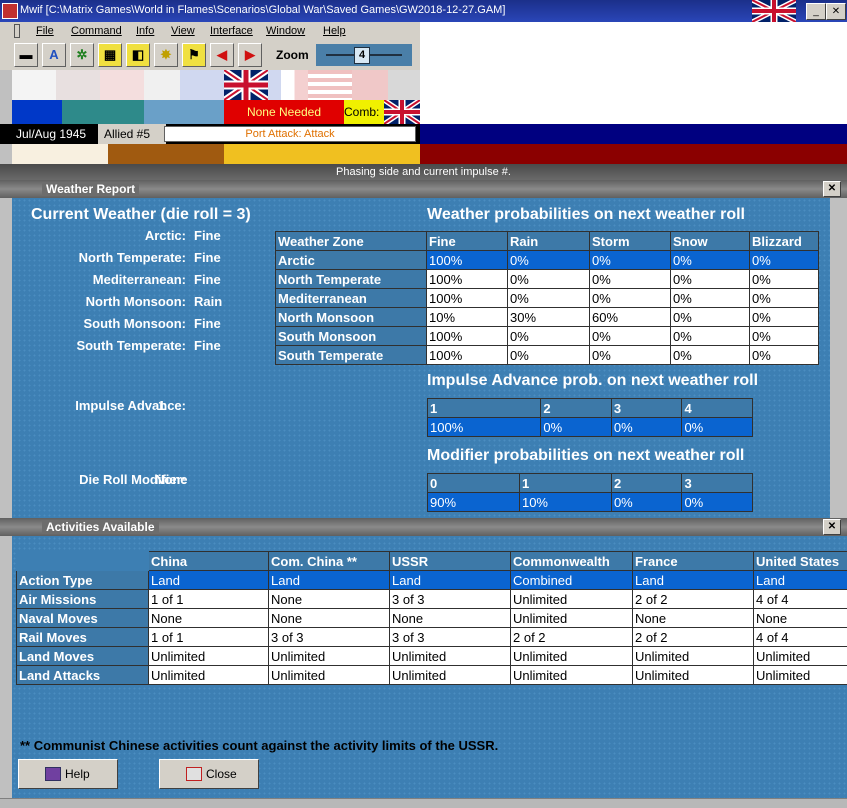 This screenshot has width=847, height=808. I want to click on flag-finland-icon, so click(34, 85).